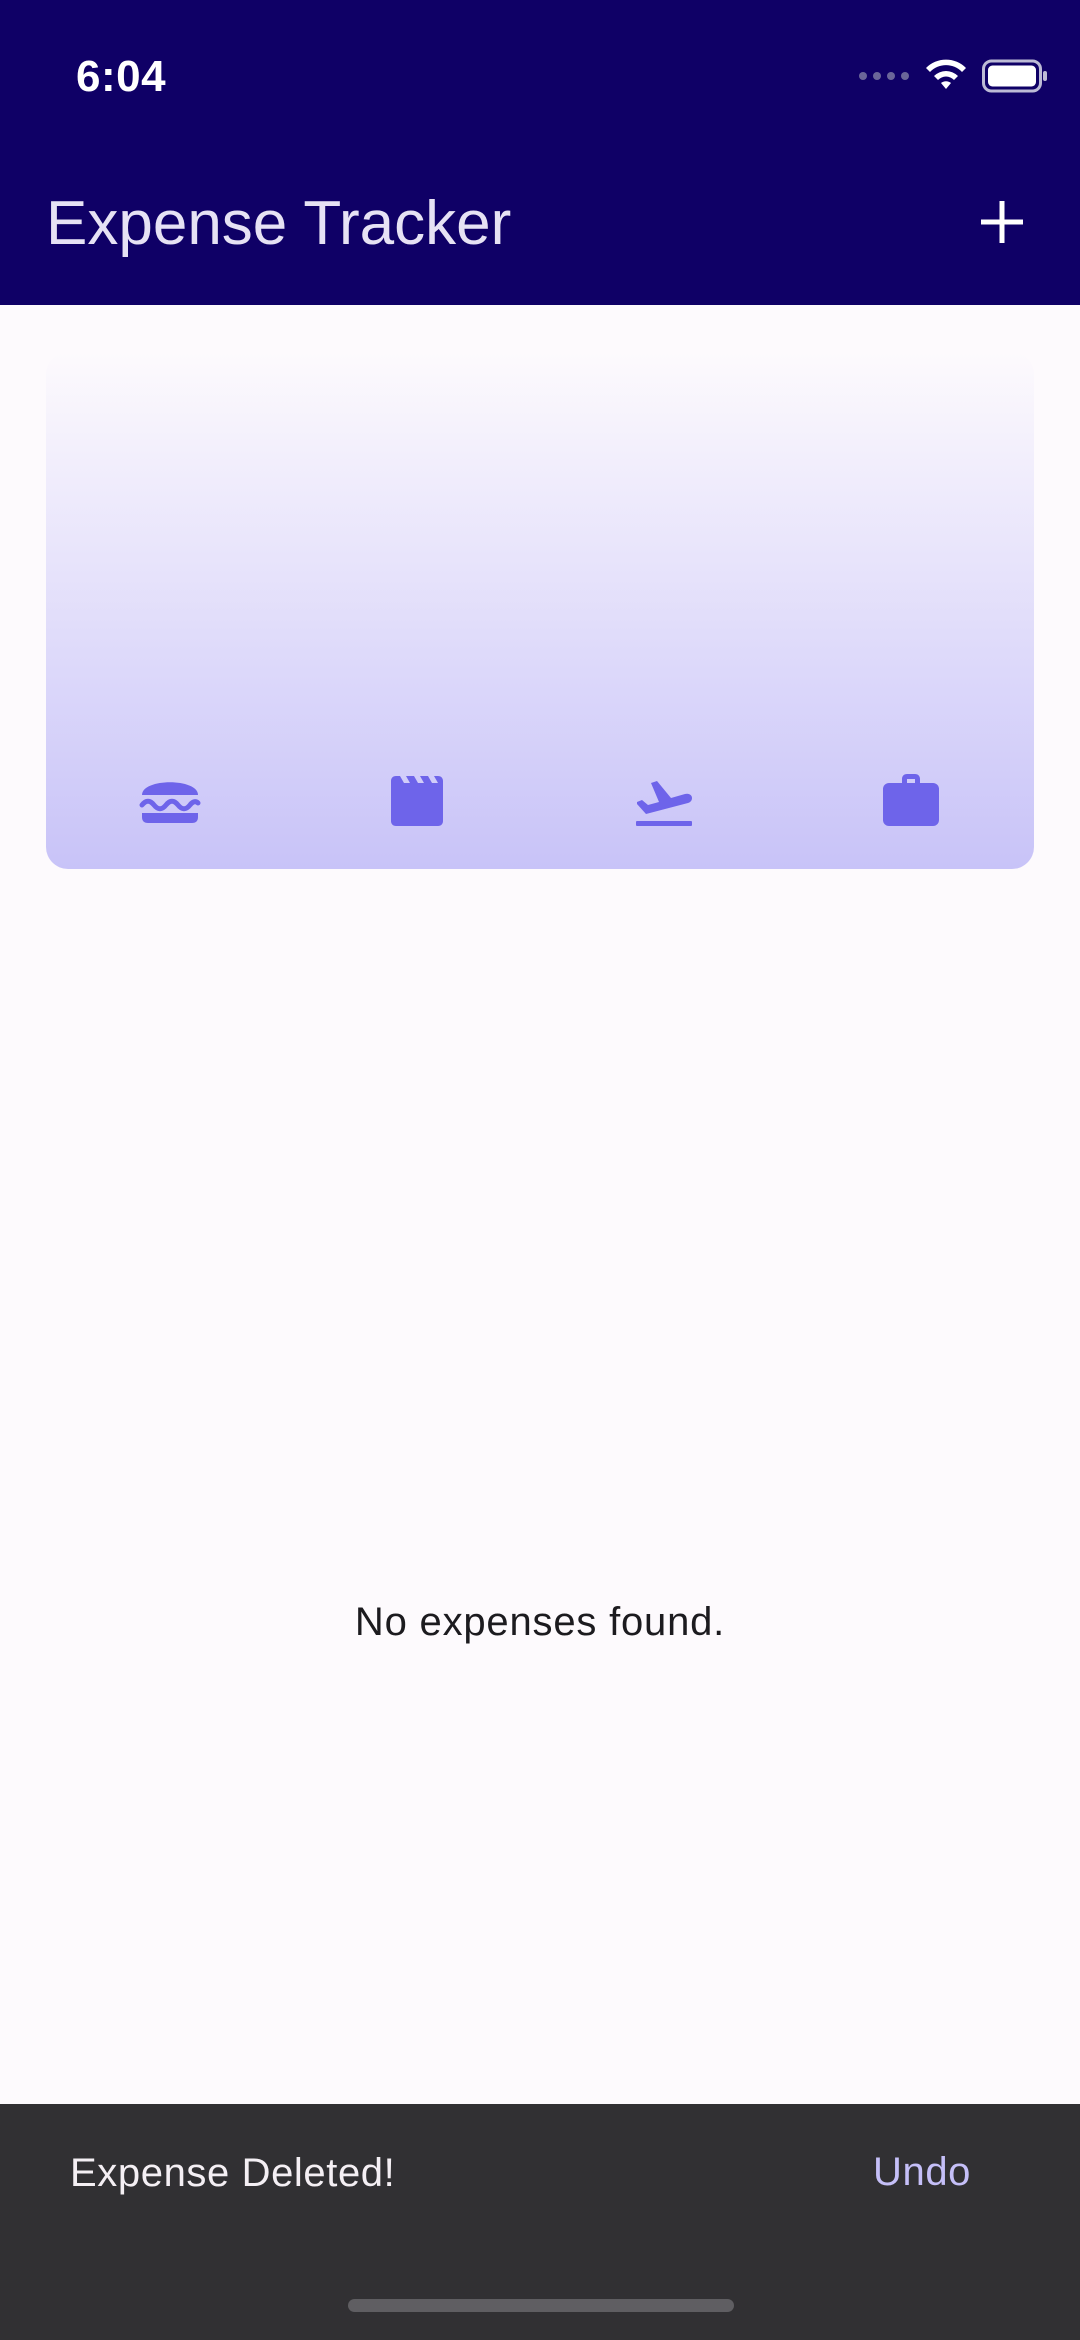 This screenshot has width=1080, height=2340. What do you see at coordinates (121, 76) in the screenshot?
I see `status-time: 6:04` at bounding box center [121, 76].